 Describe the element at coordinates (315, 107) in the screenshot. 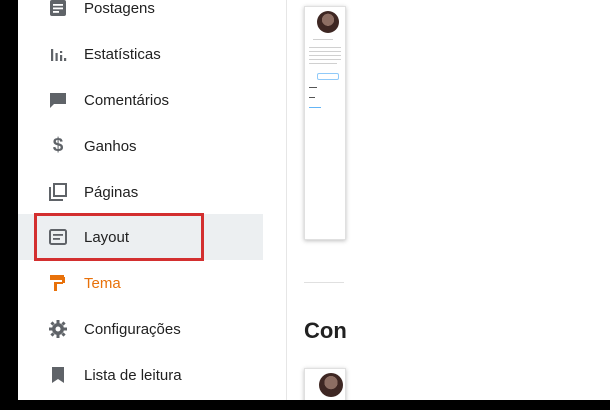

I see `preview-link-line` at that location.